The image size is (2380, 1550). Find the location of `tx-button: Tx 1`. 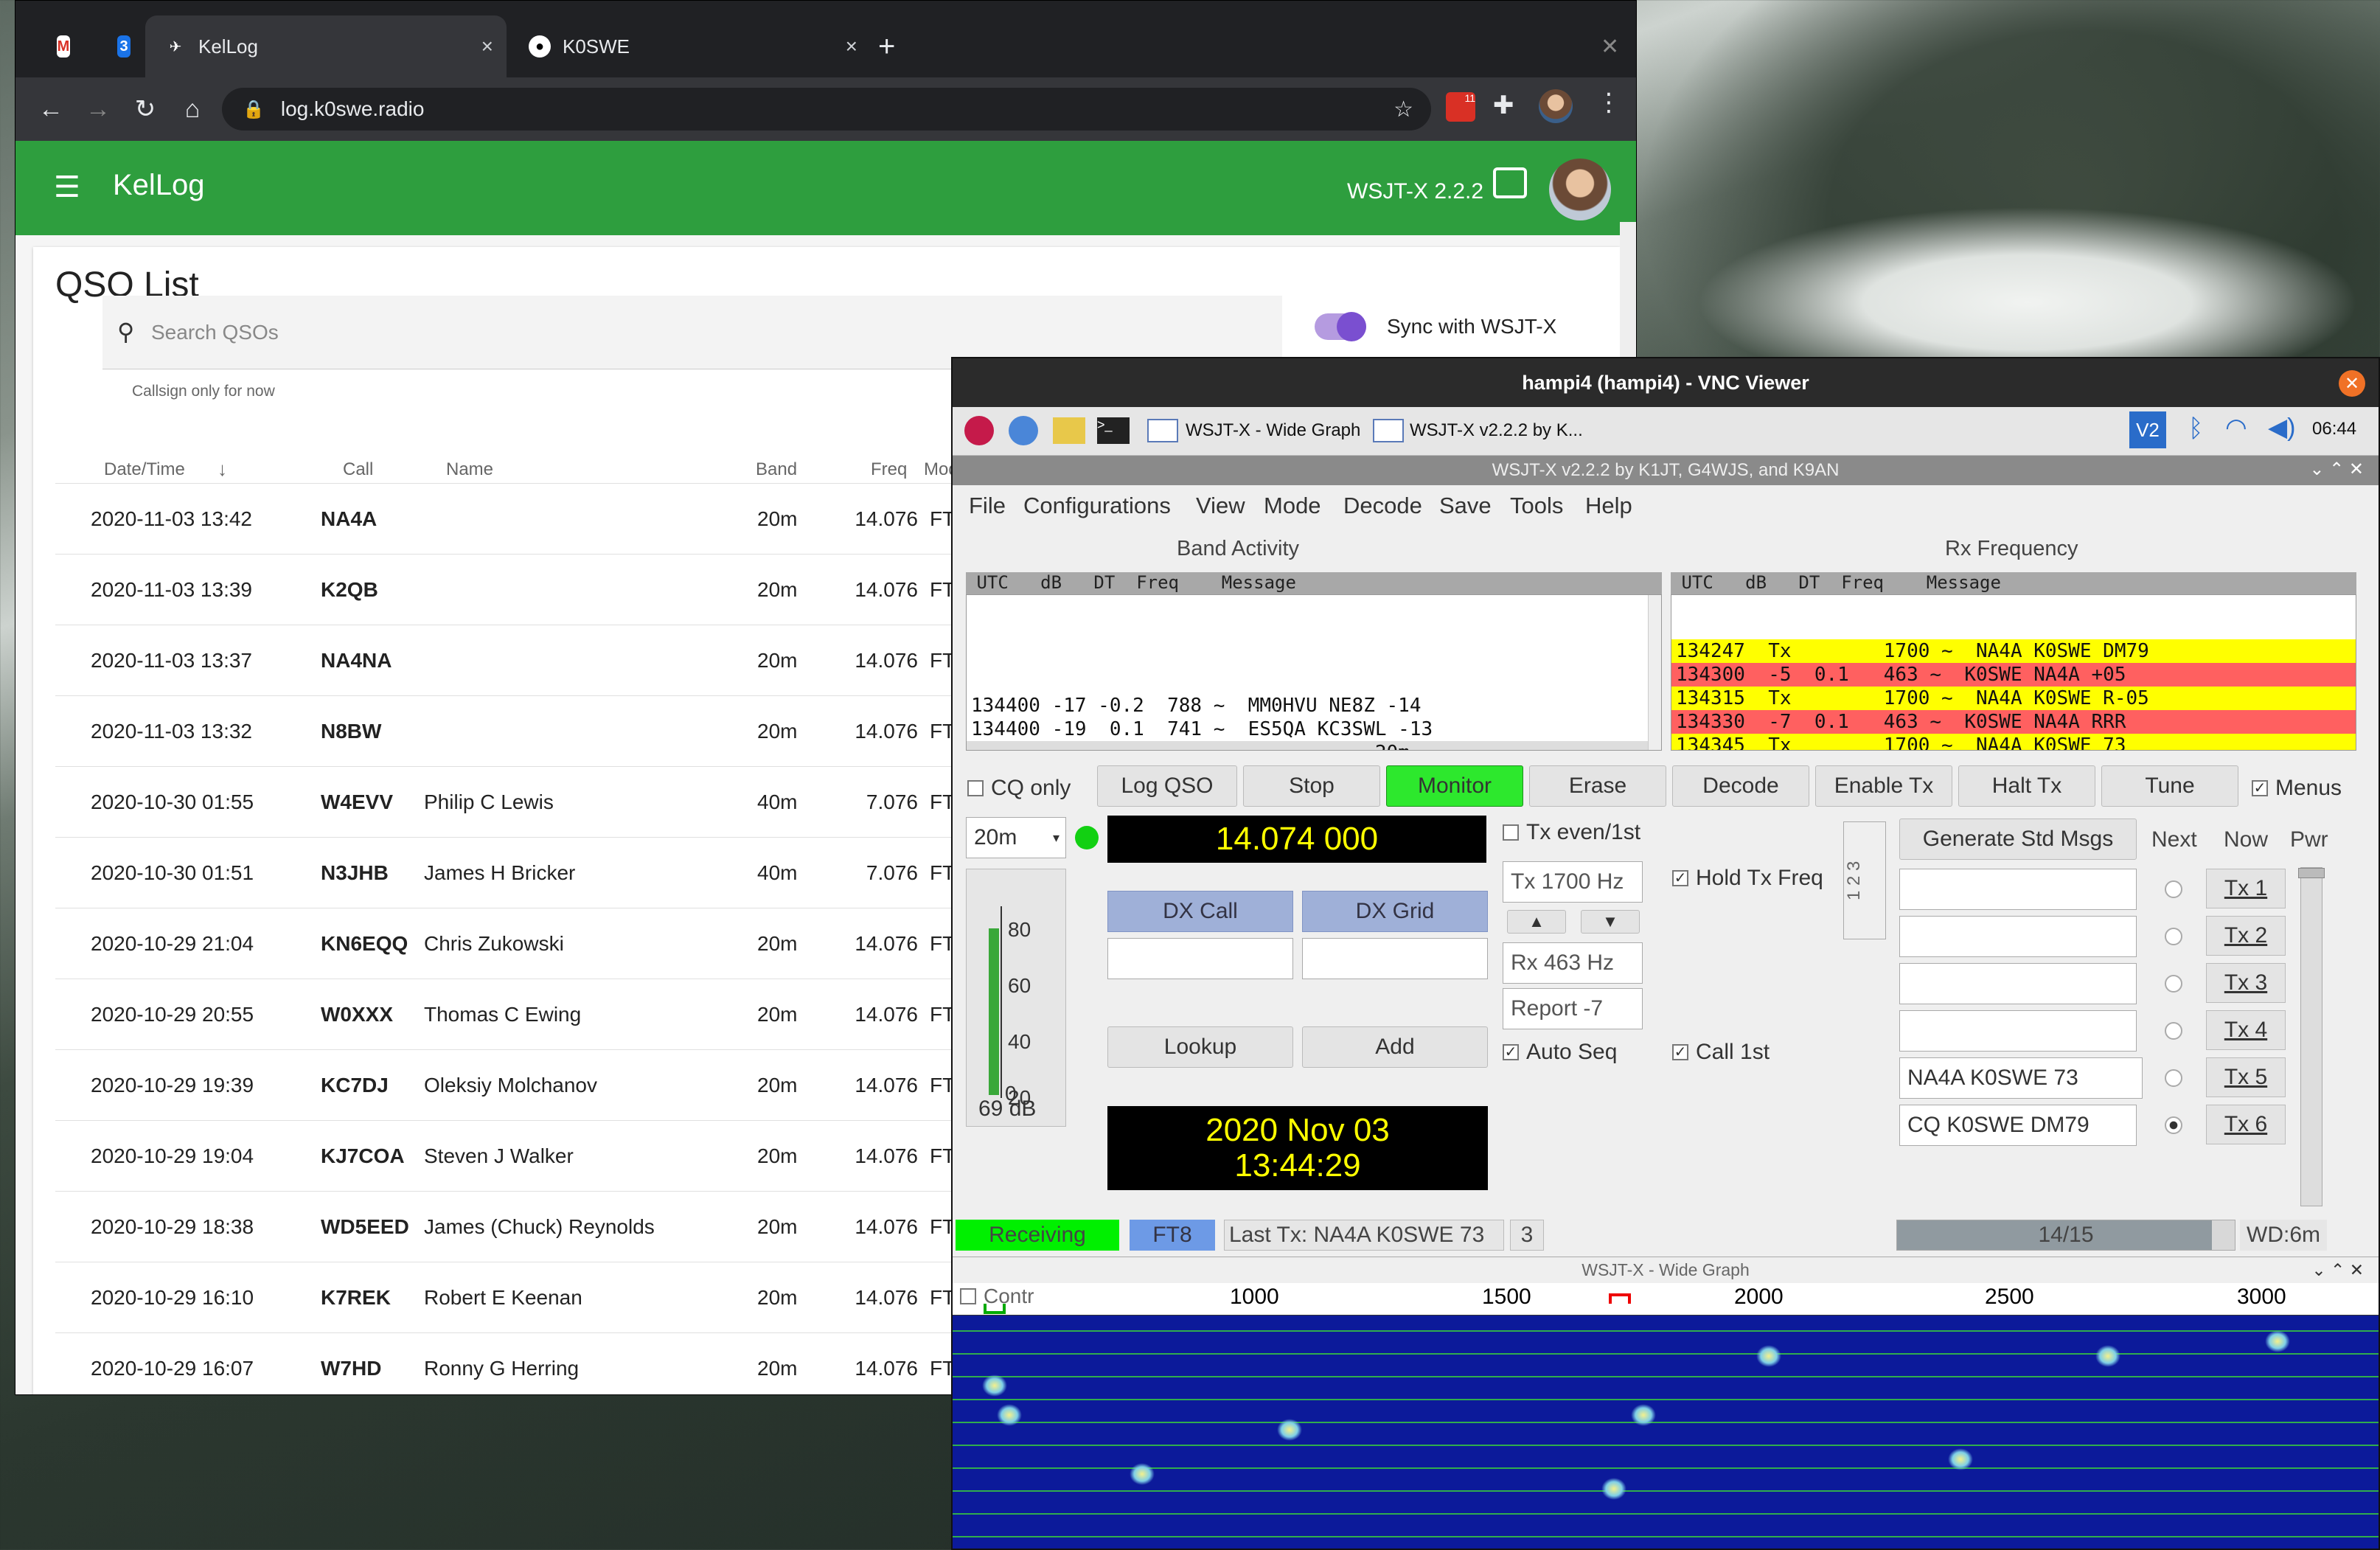

tx-button: Tx 1 is located at coordinates (2246, 888).